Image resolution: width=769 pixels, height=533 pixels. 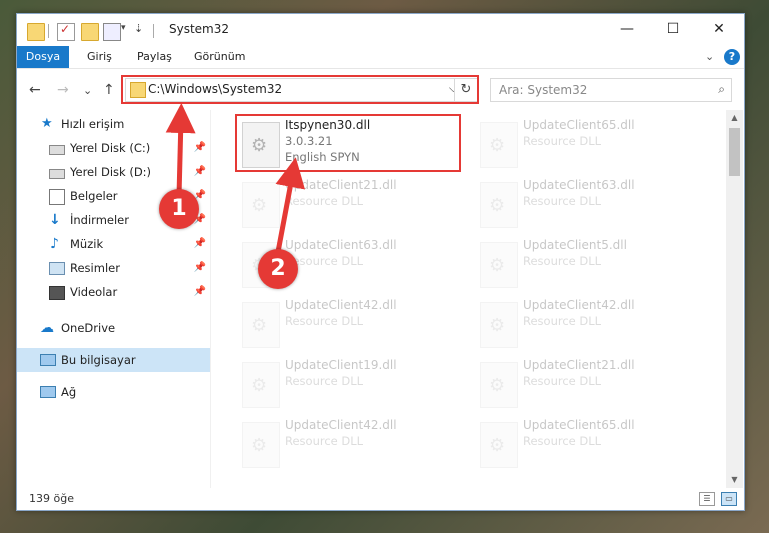 What do you see at coordinates (235, 178) in the screenshot?
I see `annotation-overlay` at bounding box center [235, 178].